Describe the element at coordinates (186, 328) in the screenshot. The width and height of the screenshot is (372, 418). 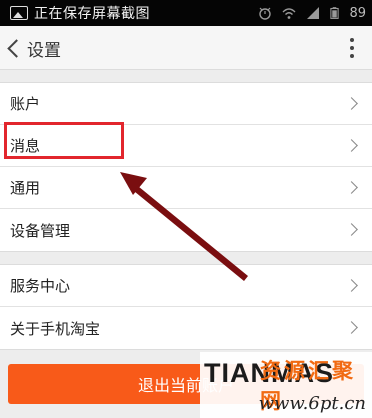
I see `settings-item-about: 关于手机淘宝` at that location.